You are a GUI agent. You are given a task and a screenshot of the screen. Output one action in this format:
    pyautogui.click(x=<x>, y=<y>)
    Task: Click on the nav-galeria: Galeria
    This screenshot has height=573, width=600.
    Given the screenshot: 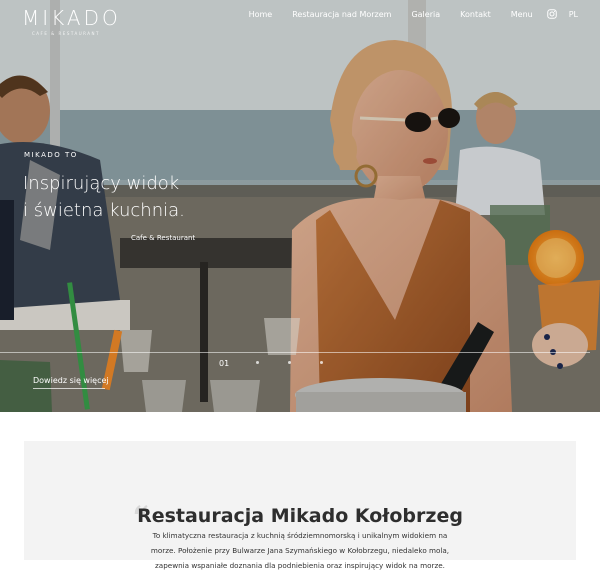 What is the action you would take?
    pyautogui.click(x=425, y=14)
    